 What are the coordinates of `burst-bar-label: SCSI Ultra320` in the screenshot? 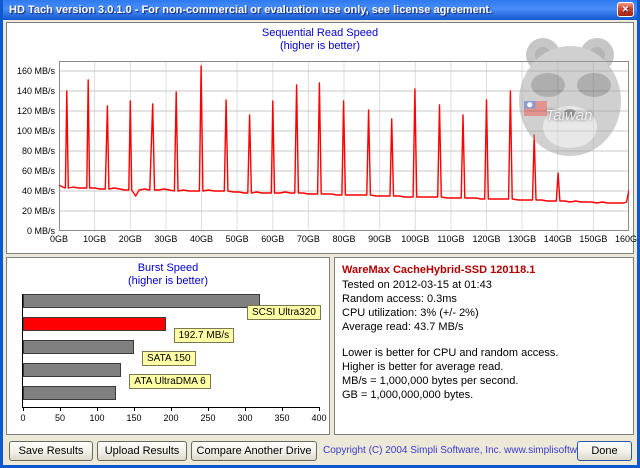 It's located at (284, 312).